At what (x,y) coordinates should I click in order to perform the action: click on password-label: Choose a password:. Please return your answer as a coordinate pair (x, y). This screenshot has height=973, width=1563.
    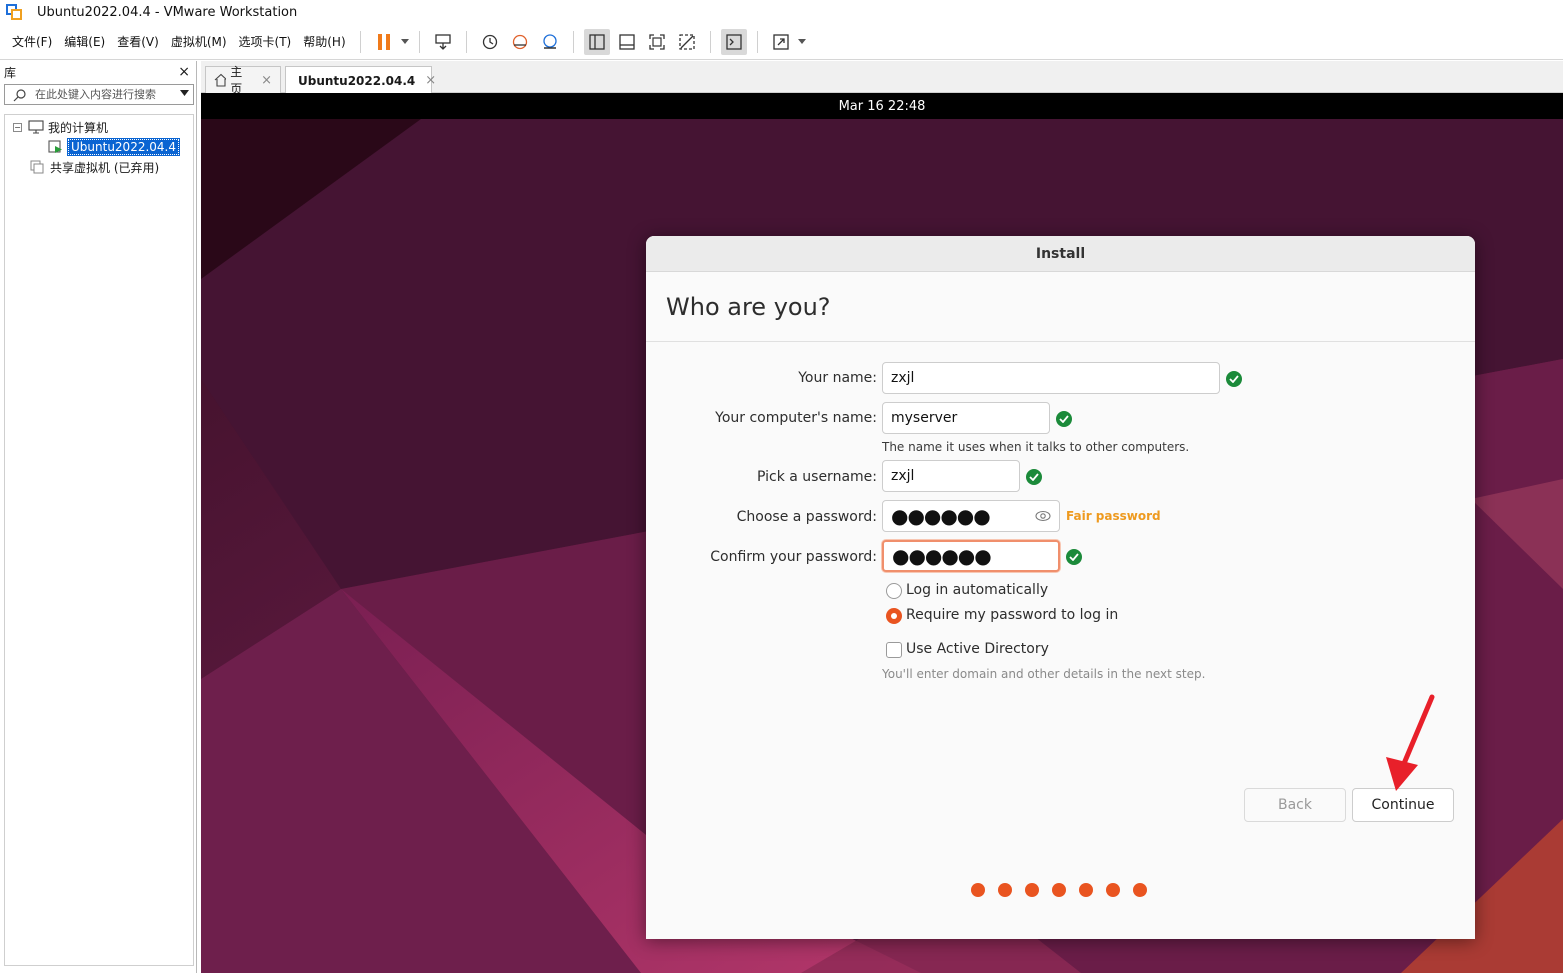
    Looking at the image, I should click on (806, 517).